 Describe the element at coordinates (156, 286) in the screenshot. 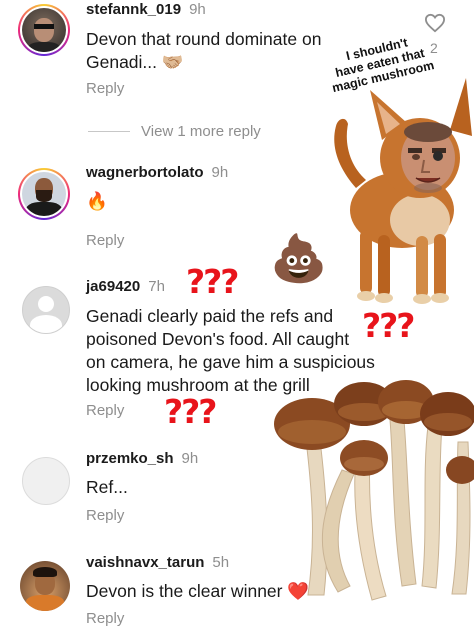

I see `comment-time: 7h` at that location.